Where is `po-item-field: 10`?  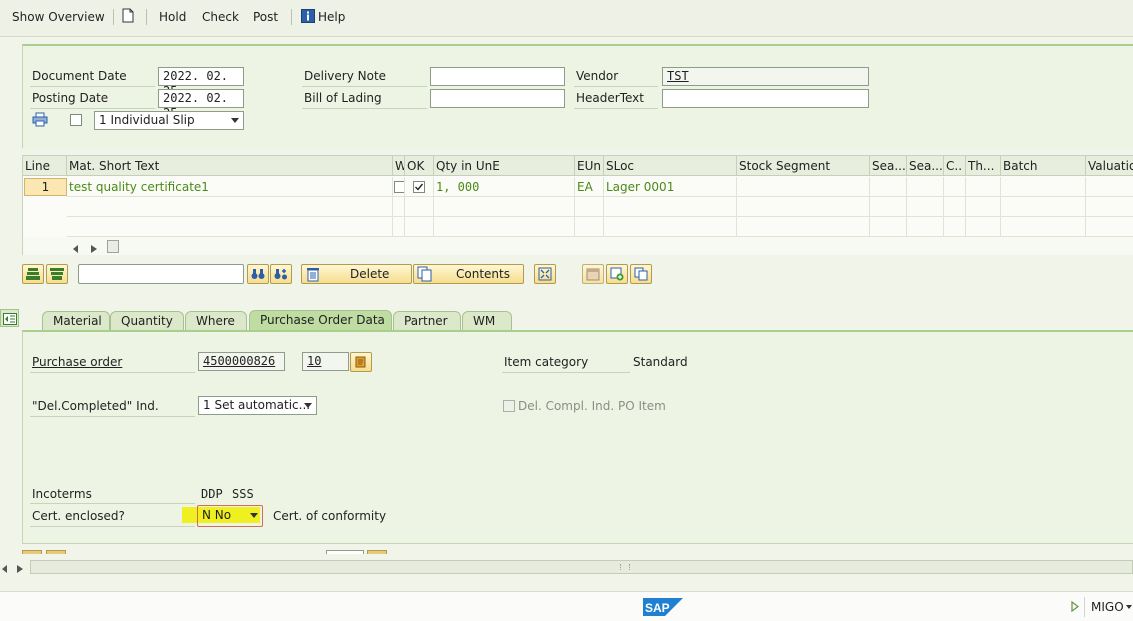 po-item-field: 10 is located at coordinates (325, 361).